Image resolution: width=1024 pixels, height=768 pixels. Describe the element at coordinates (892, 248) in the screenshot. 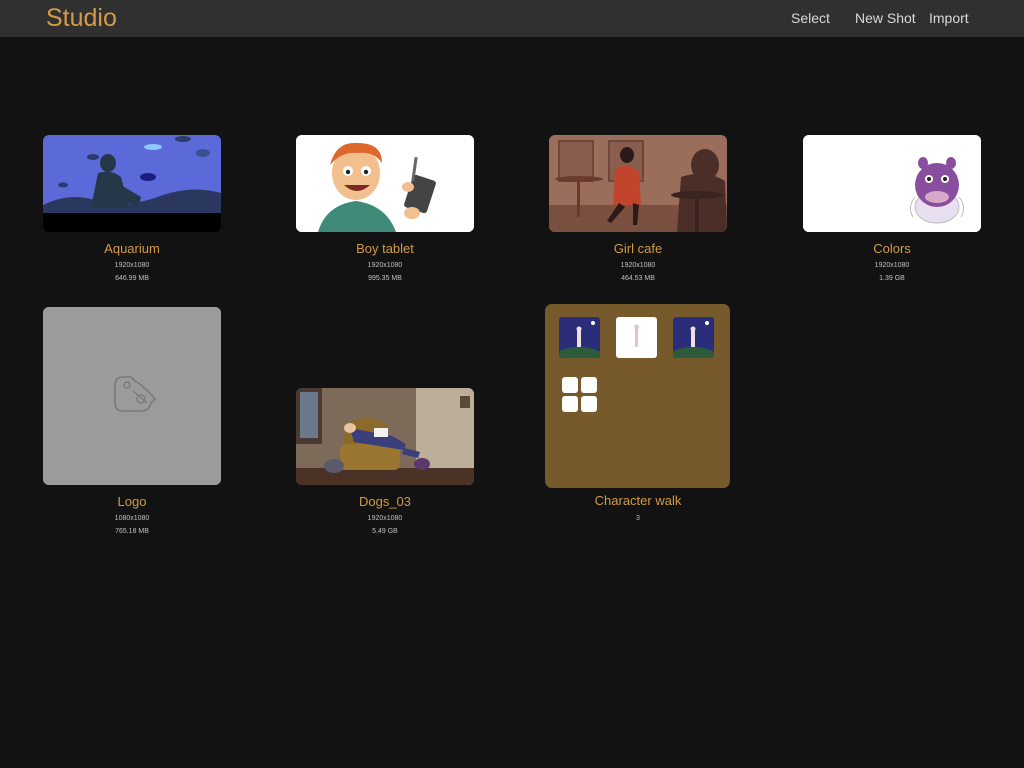

I see `shot-name: Colors` at that location.